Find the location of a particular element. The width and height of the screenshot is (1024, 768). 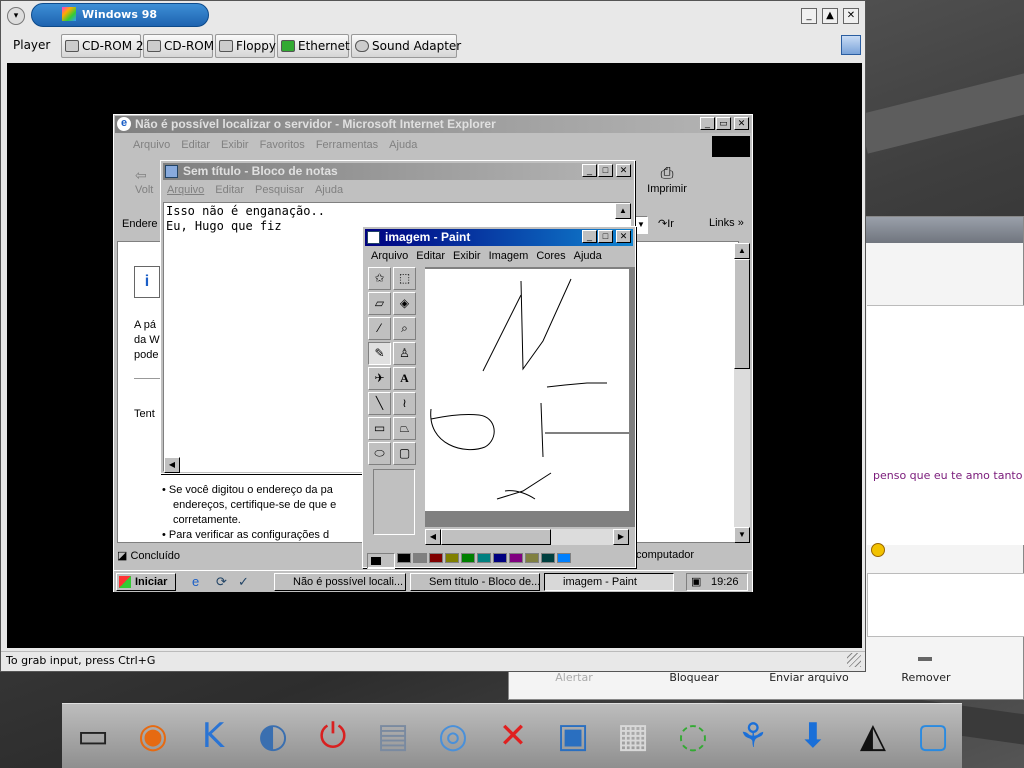

scroll-down-button: ▼ is located at coordinates (742, 535).